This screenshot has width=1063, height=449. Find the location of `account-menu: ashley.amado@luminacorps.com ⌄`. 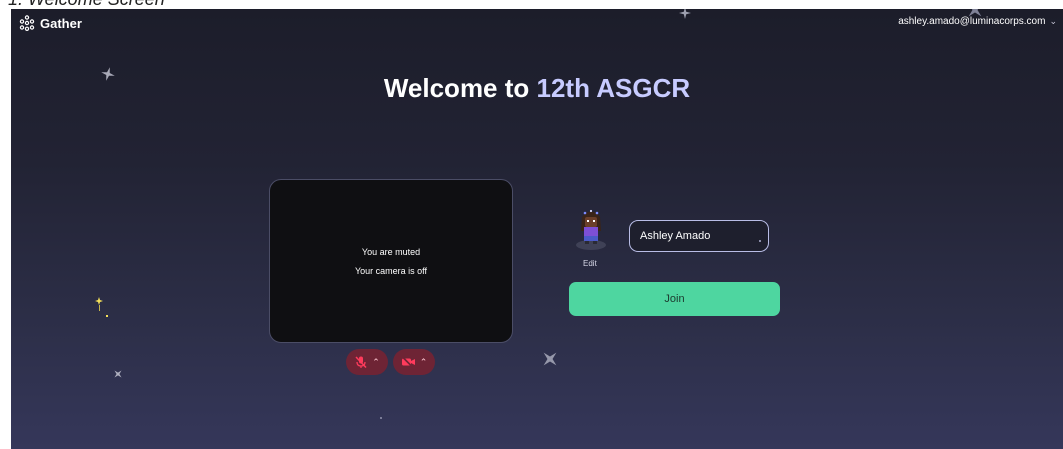

account-menu: ashley.amado@luminacorps.com ⌄ is located at coordinates (977, 21).